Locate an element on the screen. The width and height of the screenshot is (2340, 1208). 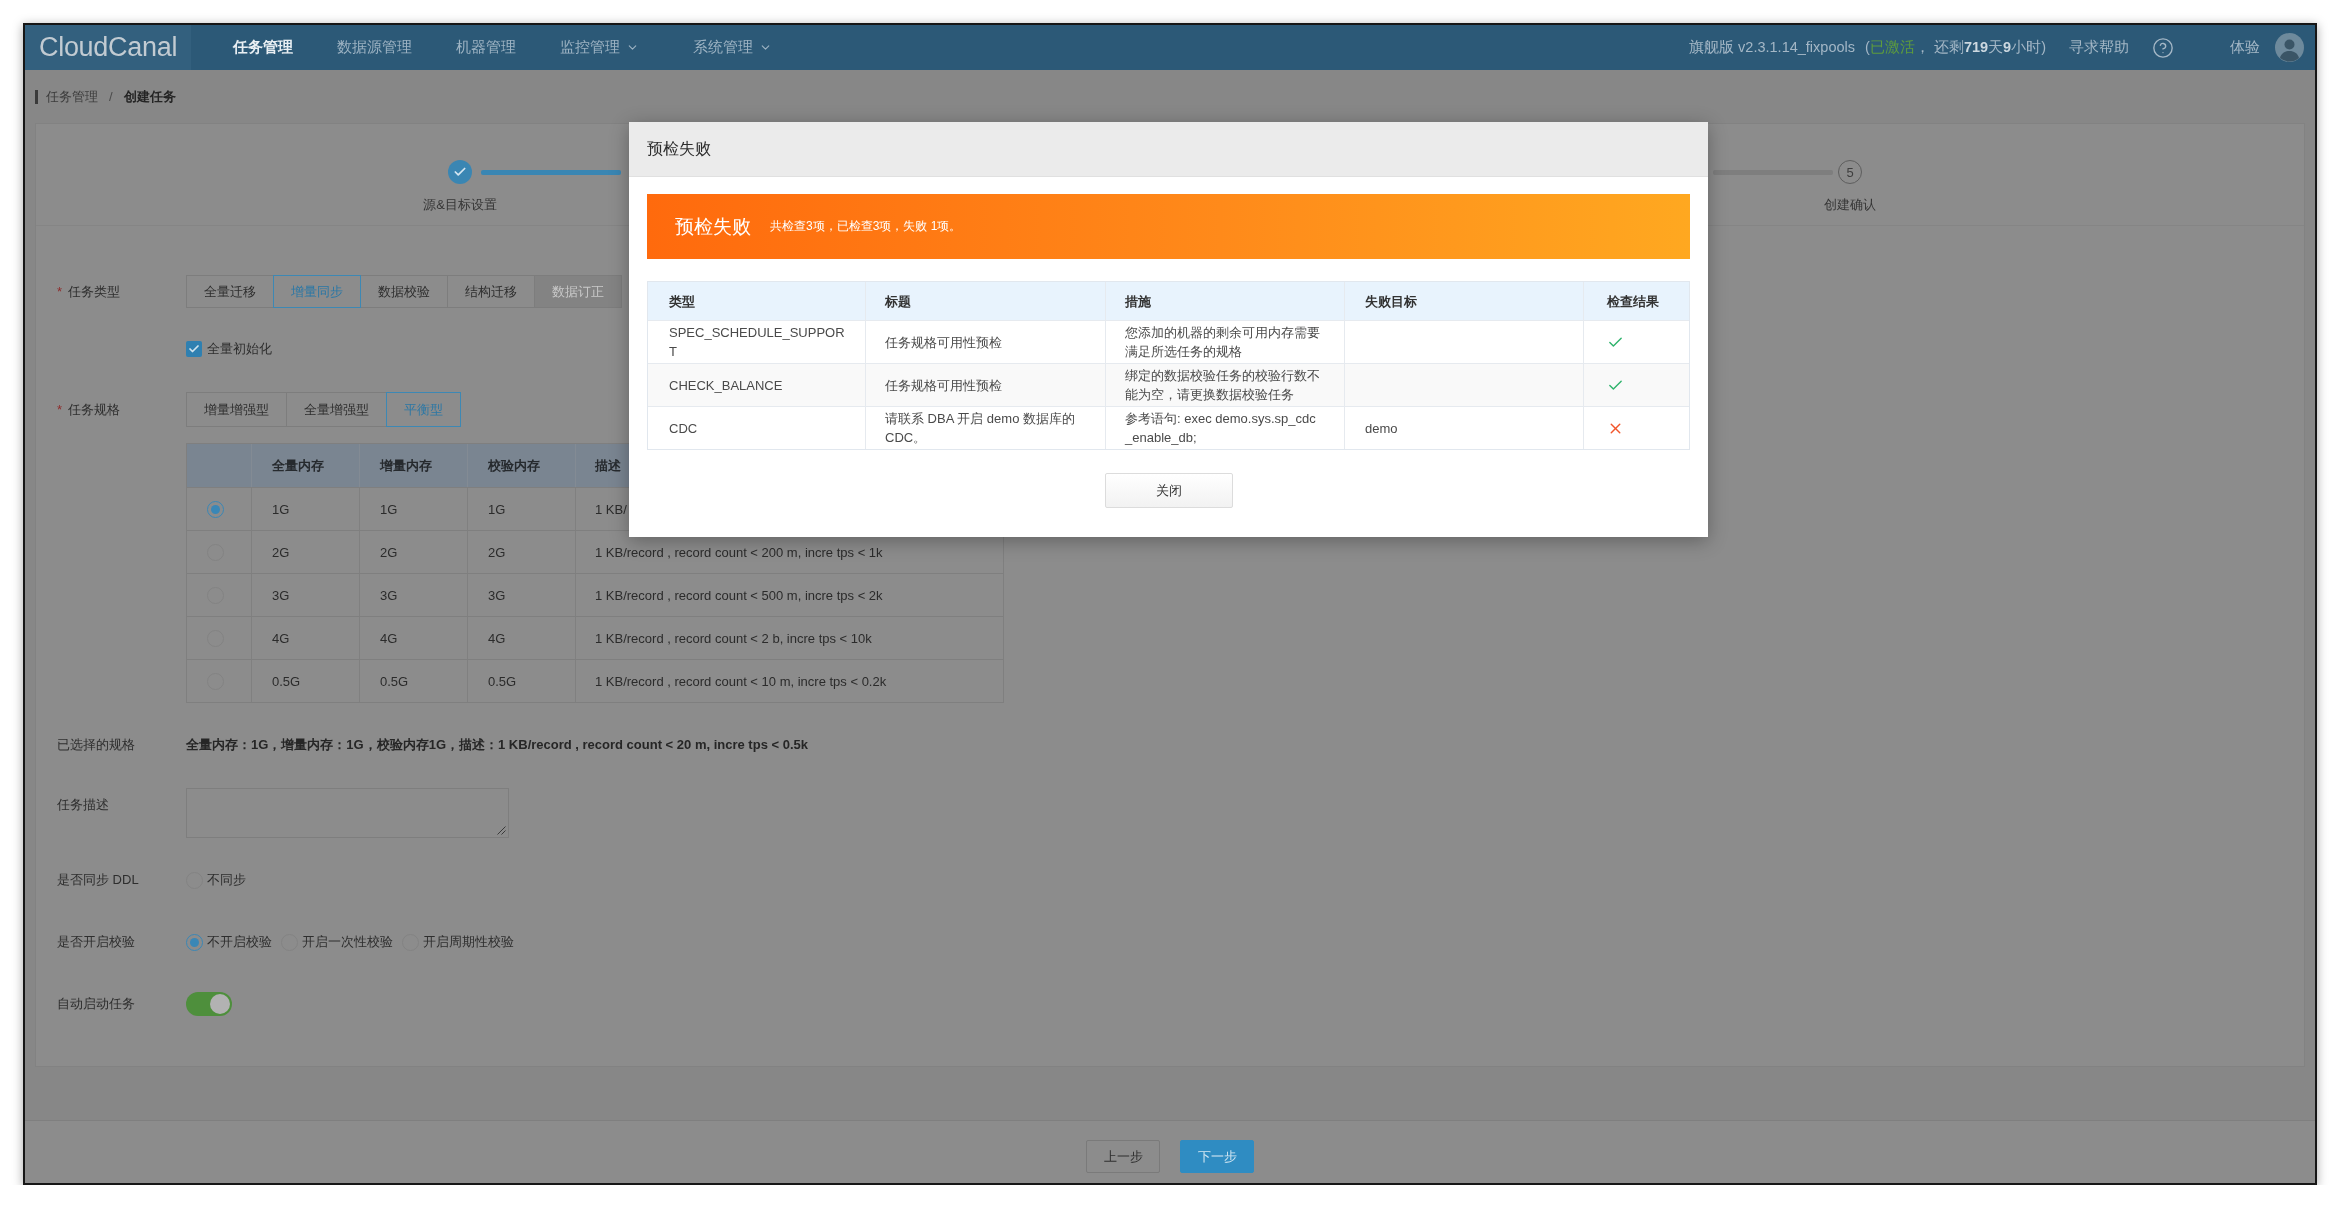
field-label: 已选择的规格 is located at coordinates (96, 745).